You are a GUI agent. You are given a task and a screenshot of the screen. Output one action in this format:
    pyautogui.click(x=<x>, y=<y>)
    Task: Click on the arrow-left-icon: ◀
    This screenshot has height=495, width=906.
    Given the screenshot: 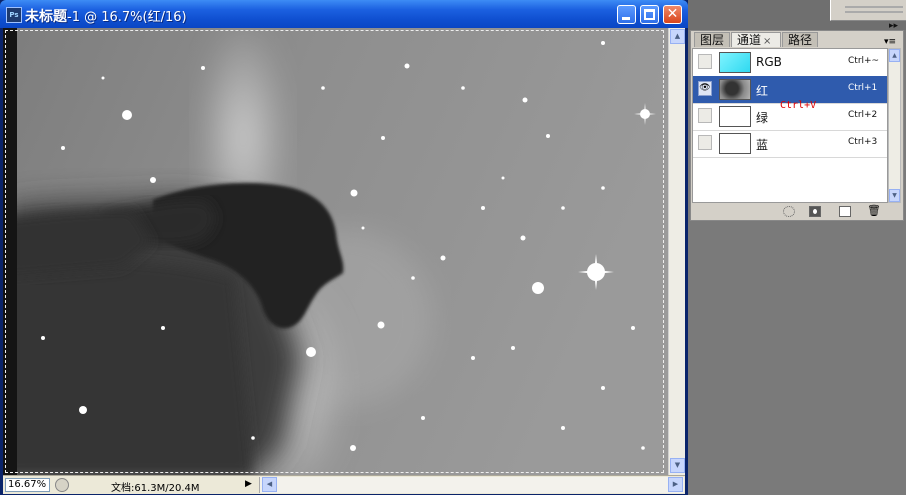 What is the action you would take?
    pyautogui.click(x=269, y=484)
    